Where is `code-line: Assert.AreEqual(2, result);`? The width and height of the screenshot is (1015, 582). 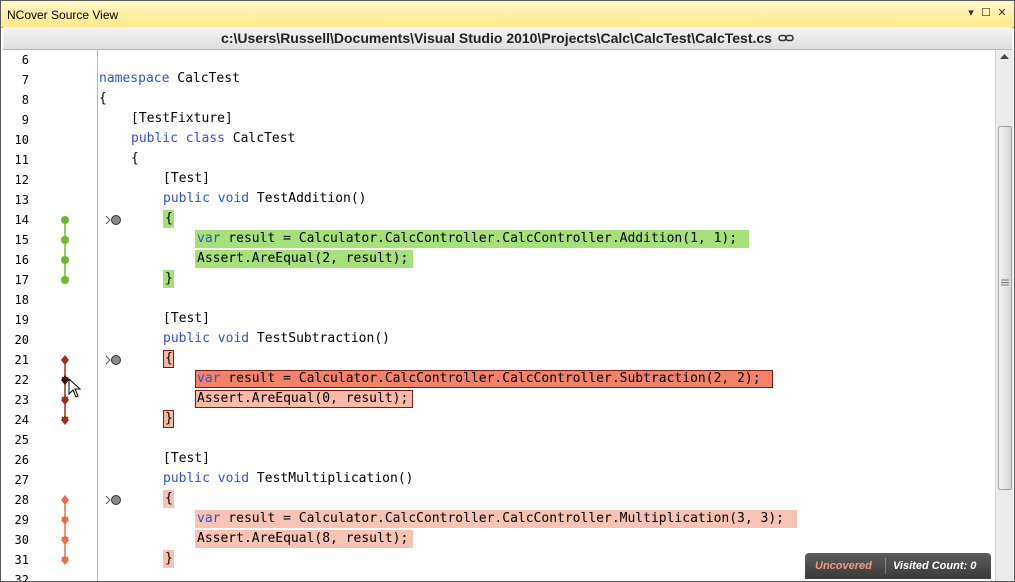
code-line: Assert.AreEqual(2, result); is located at coordinates (303, 258).